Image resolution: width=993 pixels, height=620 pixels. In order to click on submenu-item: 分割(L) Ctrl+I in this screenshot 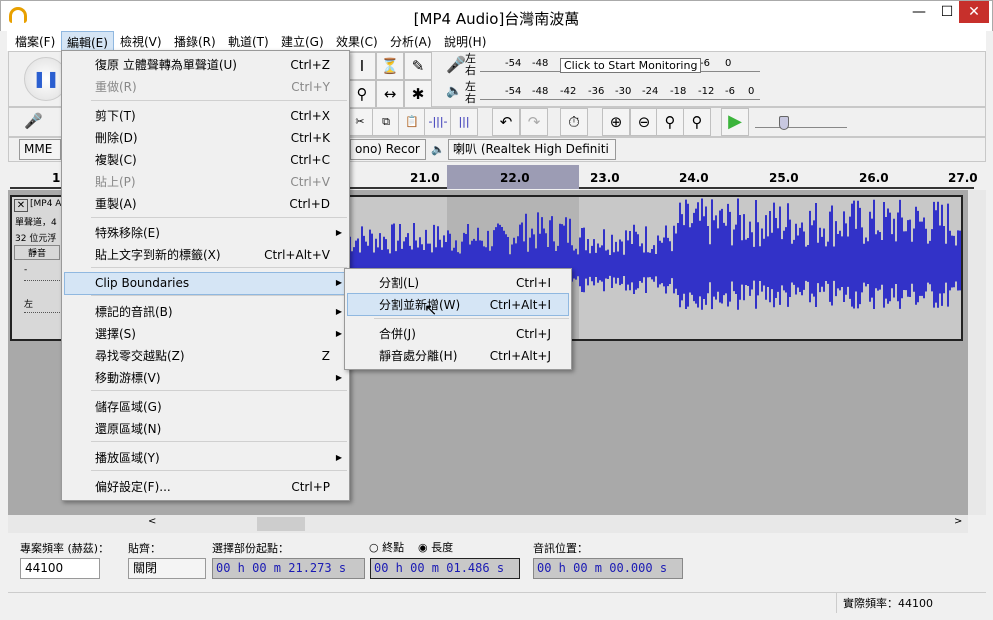, I will do `click(465, 283)`.